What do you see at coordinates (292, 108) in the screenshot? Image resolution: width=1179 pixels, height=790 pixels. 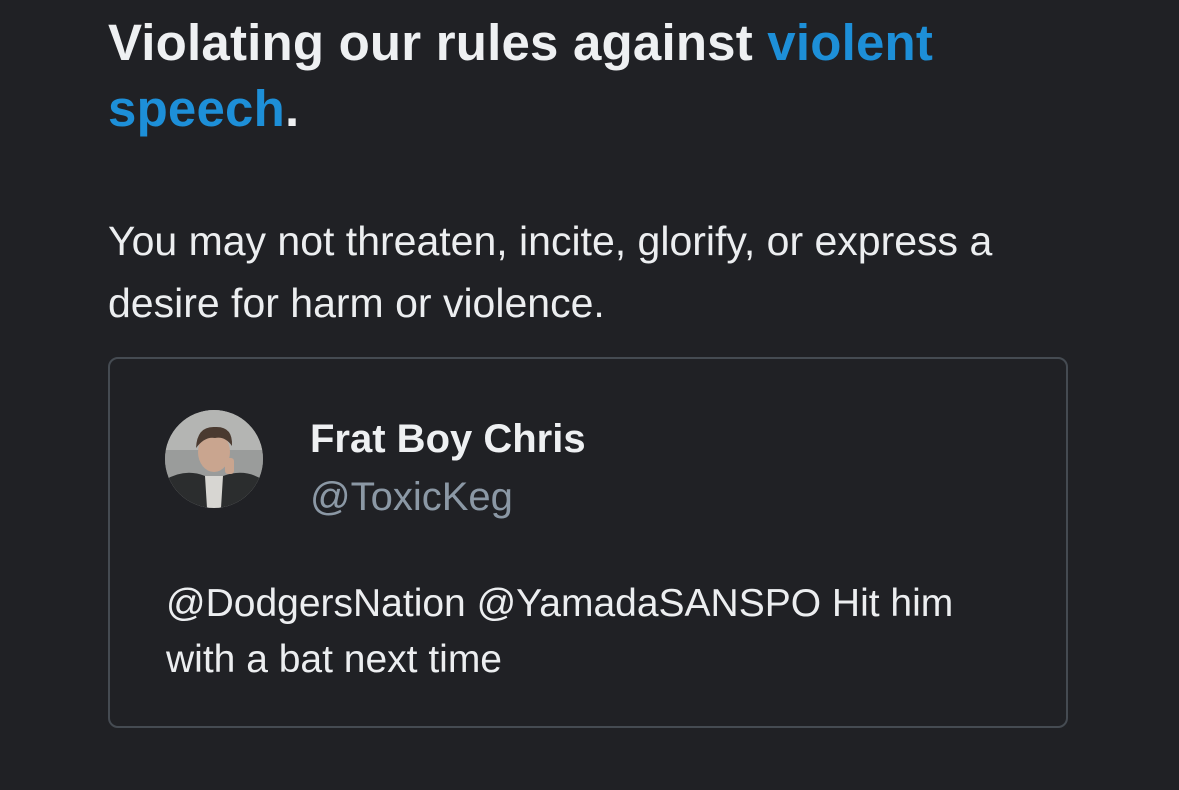 I see `rule-heading-suffix: .` at bounding box center [292, 108].